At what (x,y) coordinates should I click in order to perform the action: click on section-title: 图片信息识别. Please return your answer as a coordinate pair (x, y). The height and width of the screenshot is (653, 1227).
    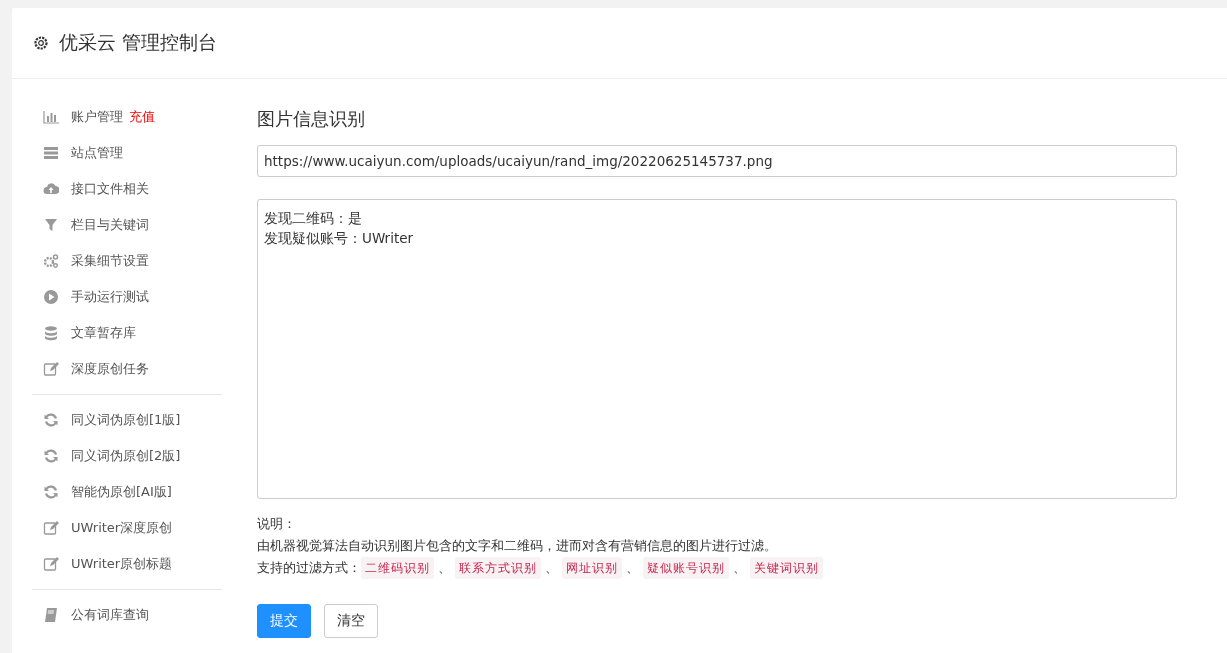
    Looking at the image, I should click on (311, 119).